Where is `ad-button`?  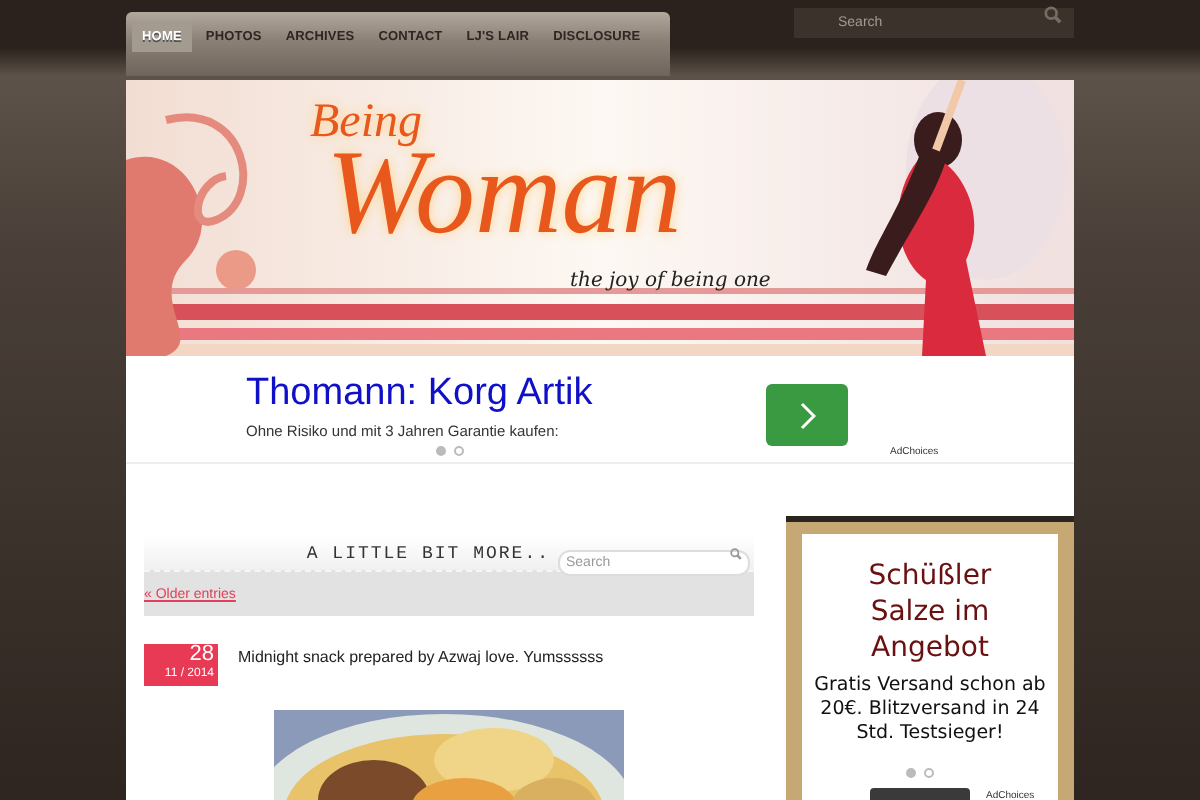 ad-button is located at coordinates (920, 794).